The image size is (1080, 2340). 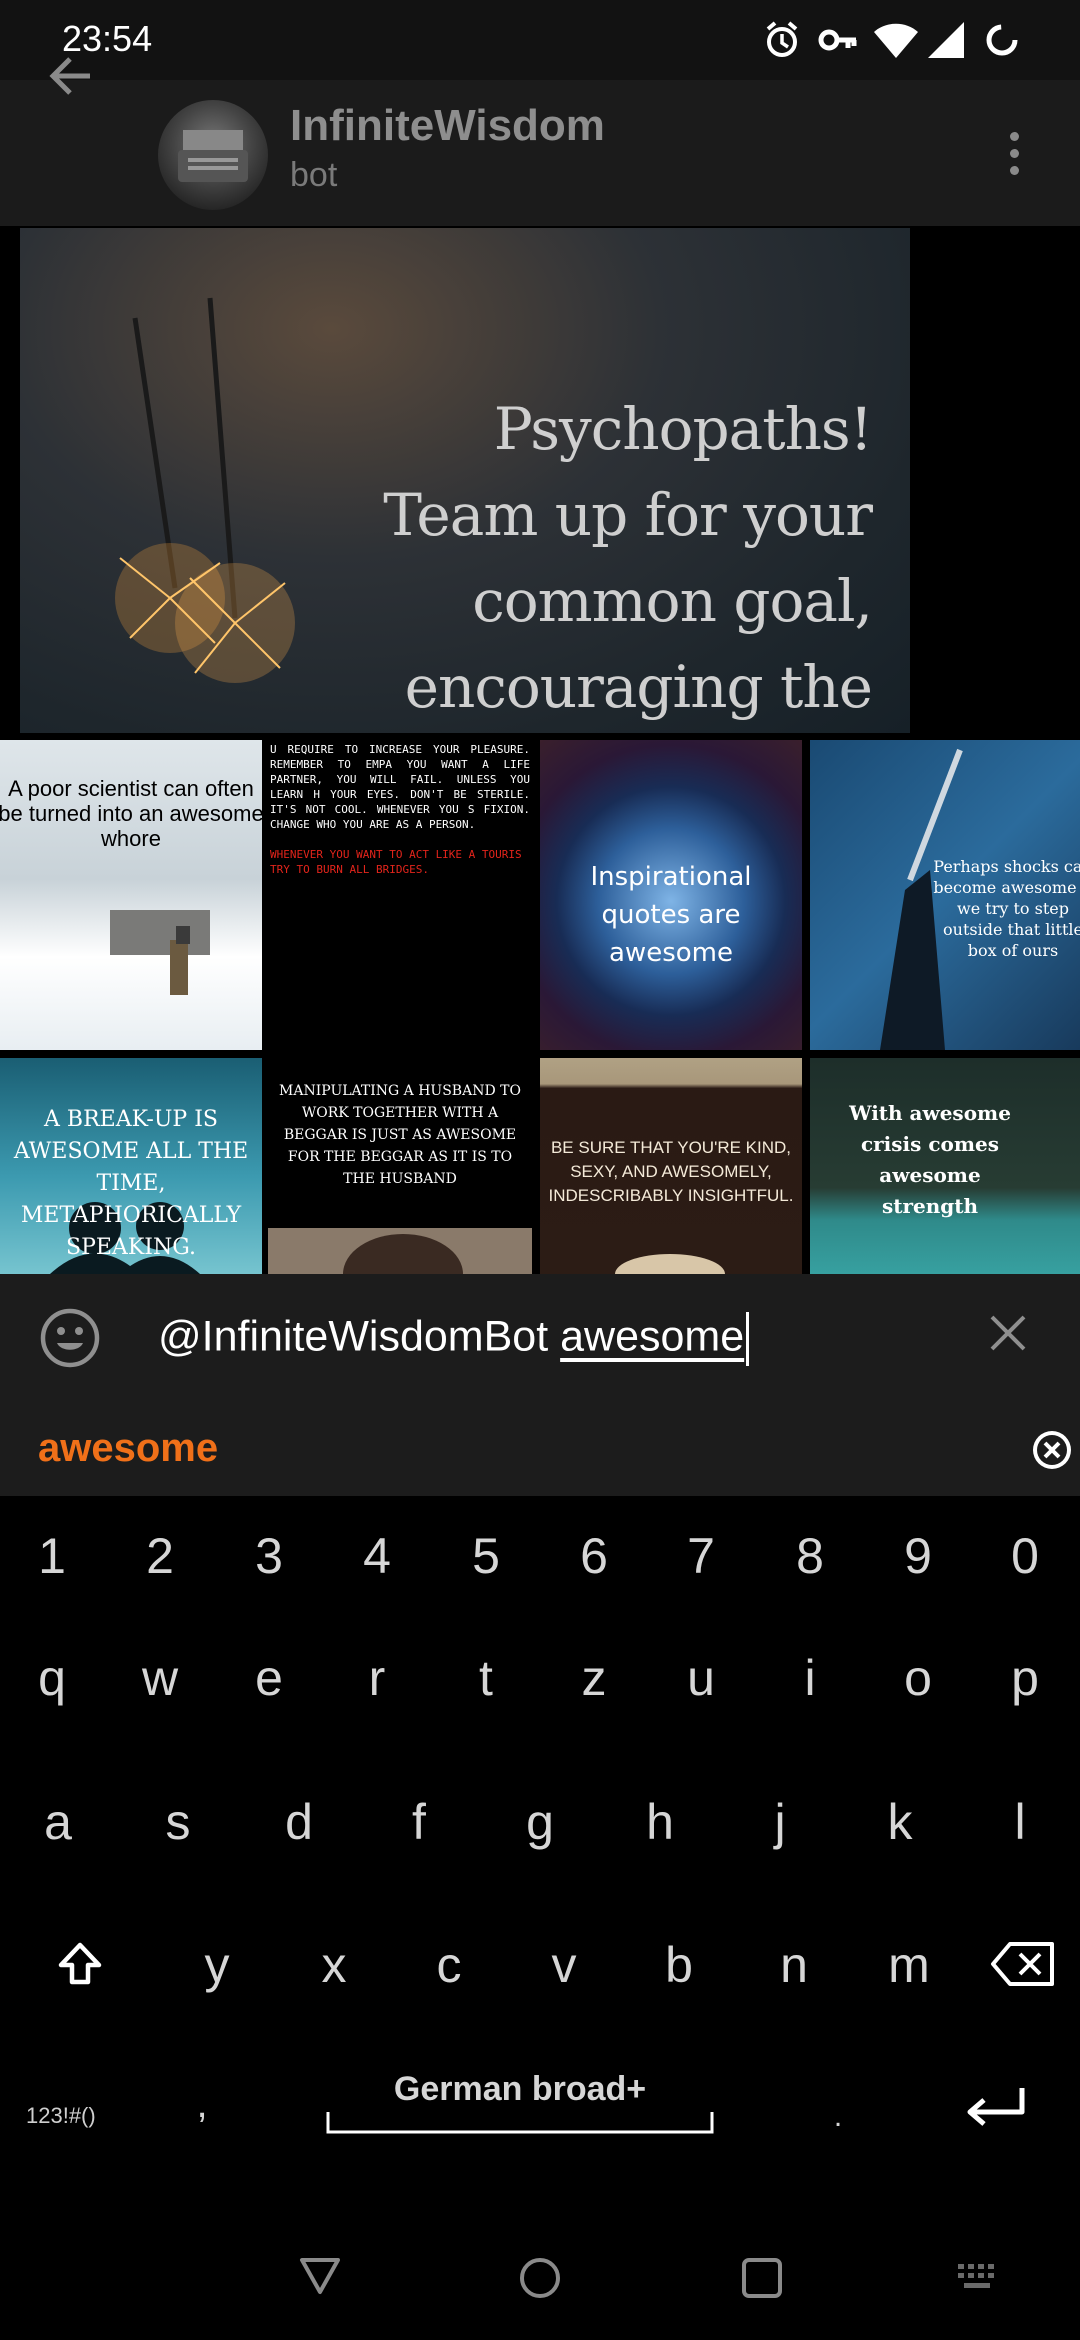 I want to click on close-circle-icon, so click(x=1052, y=1450).